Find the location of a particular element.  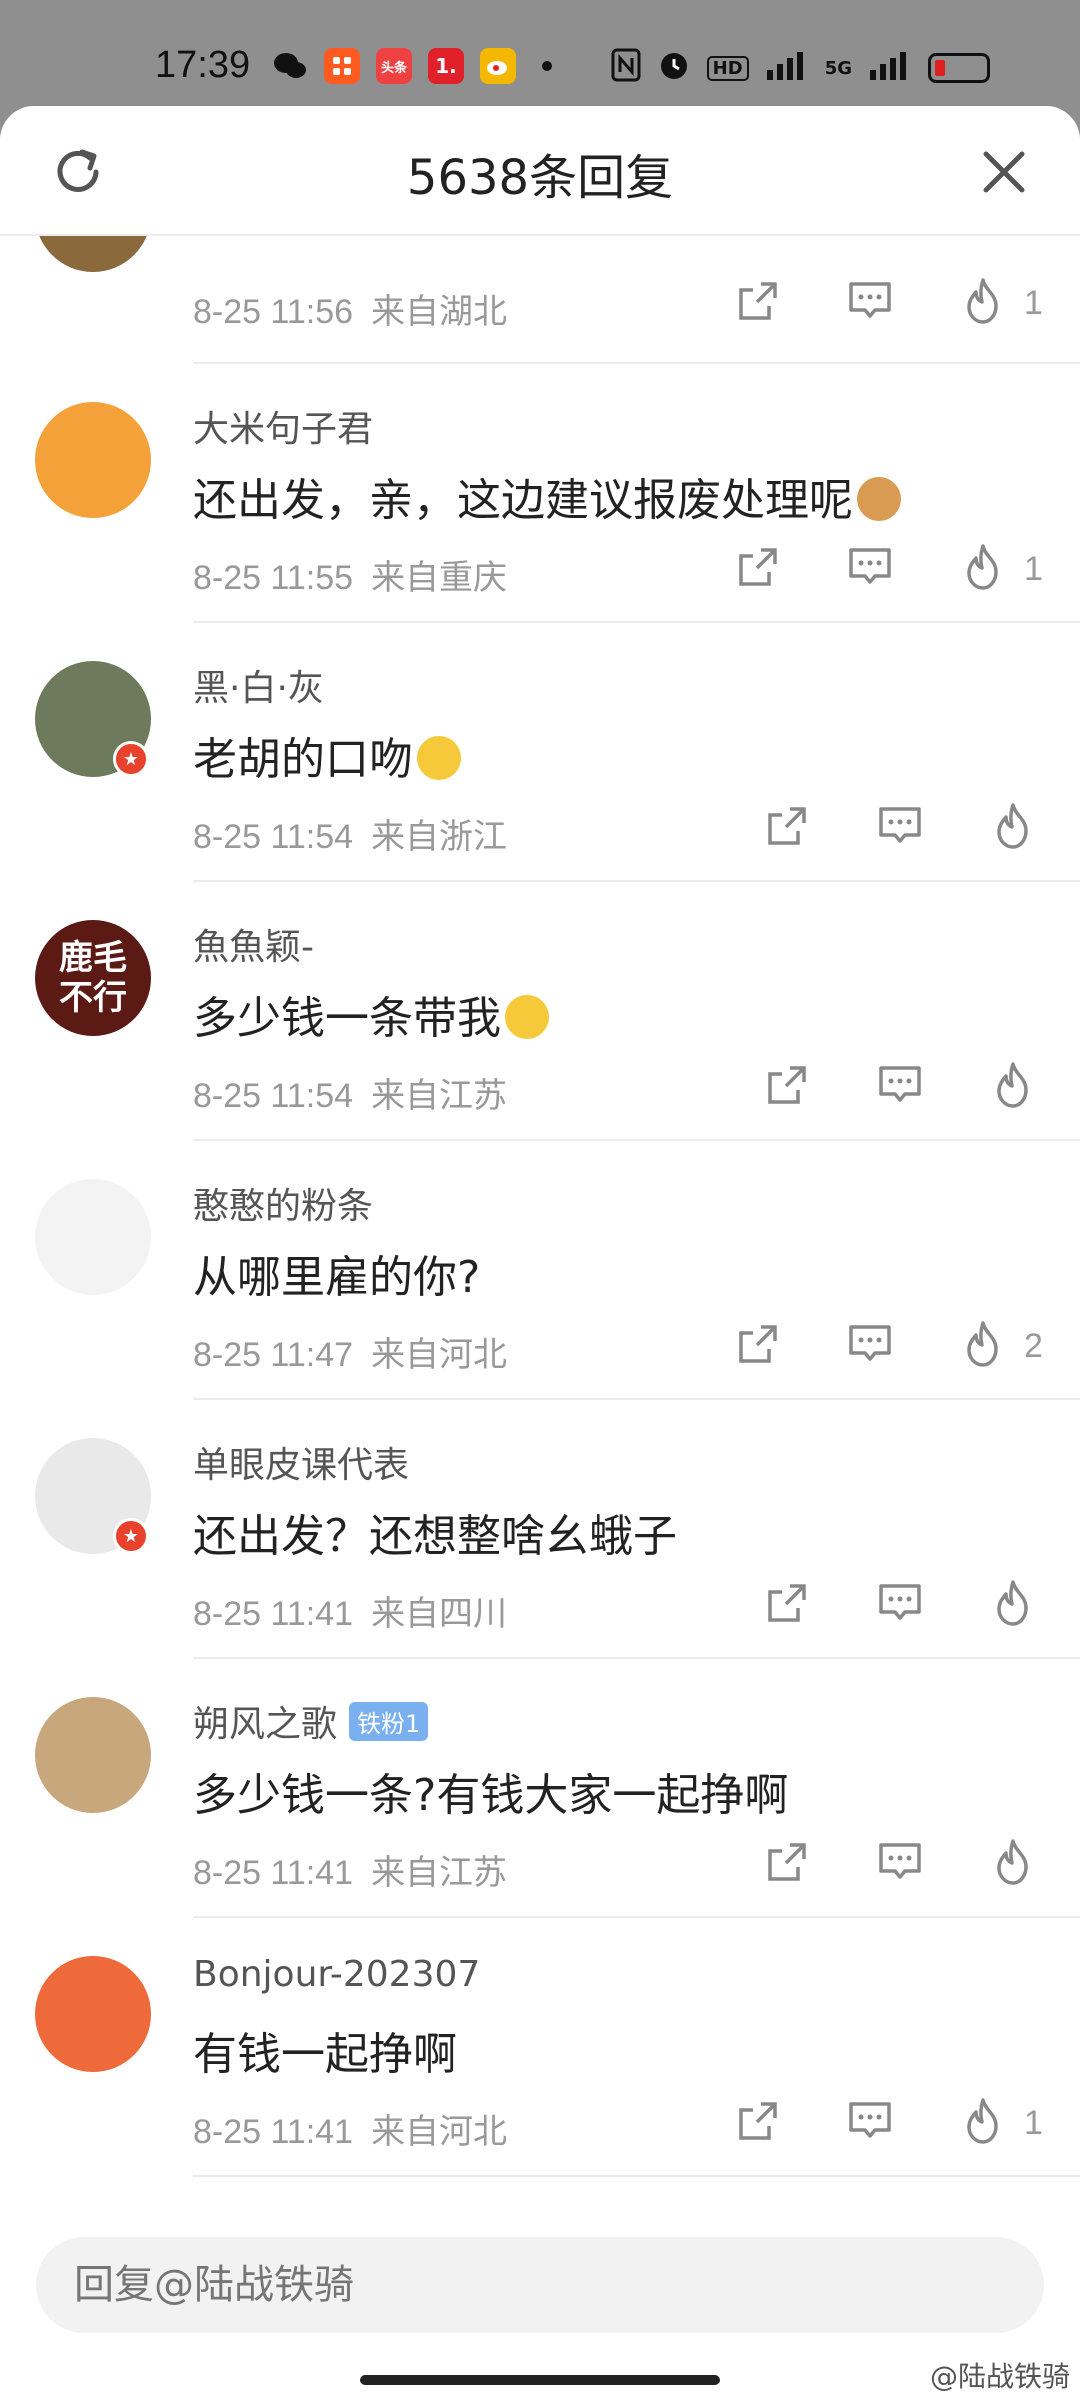

comment-text: 从哪里雇的你? is located at coordinates (336, 1273).